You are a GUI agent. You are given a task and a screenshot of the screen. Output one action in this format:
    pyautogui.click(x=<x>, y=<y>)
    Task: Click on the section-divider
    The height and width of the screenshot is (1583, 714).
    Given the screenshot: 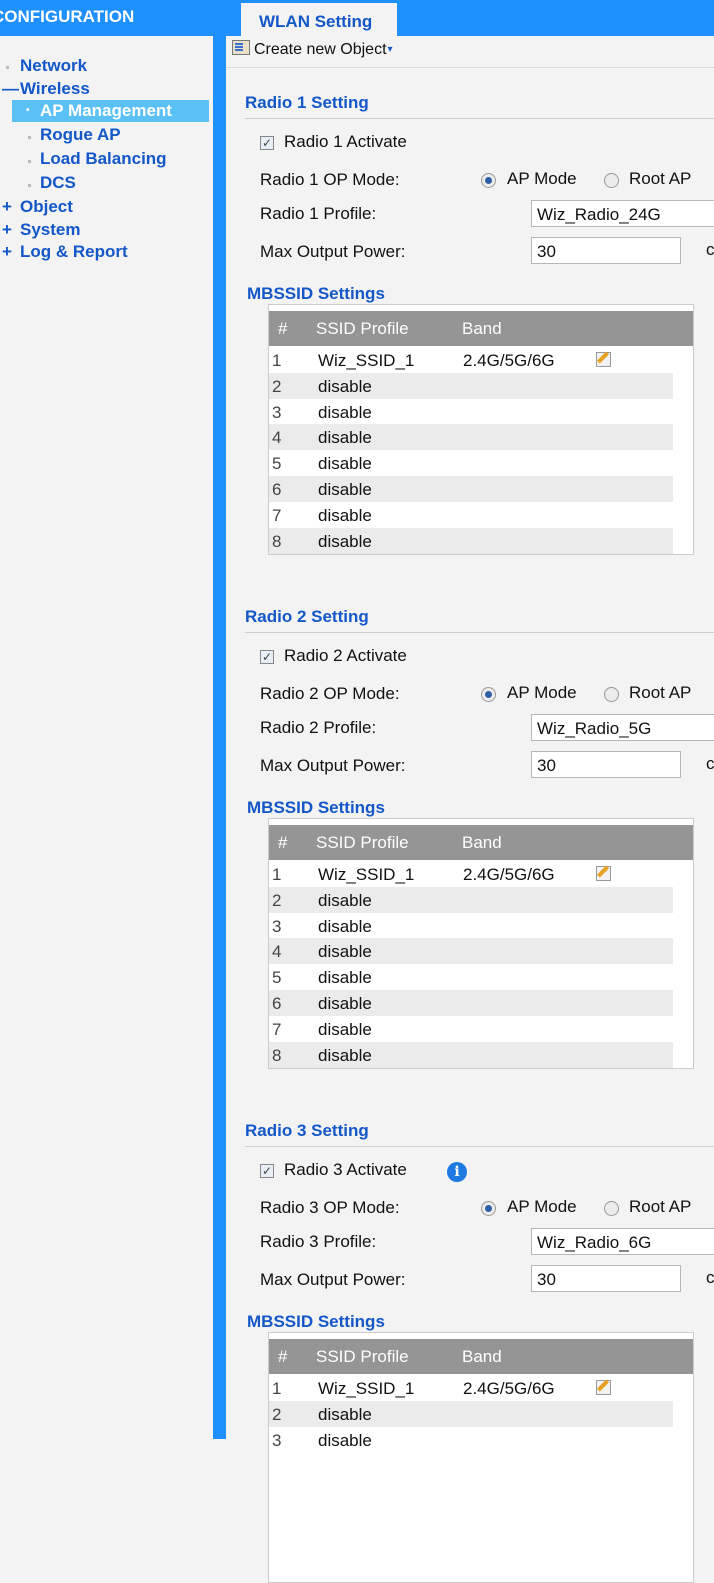 What is the action you would take?
    pyautogui.click(x=479, y=1146)
    